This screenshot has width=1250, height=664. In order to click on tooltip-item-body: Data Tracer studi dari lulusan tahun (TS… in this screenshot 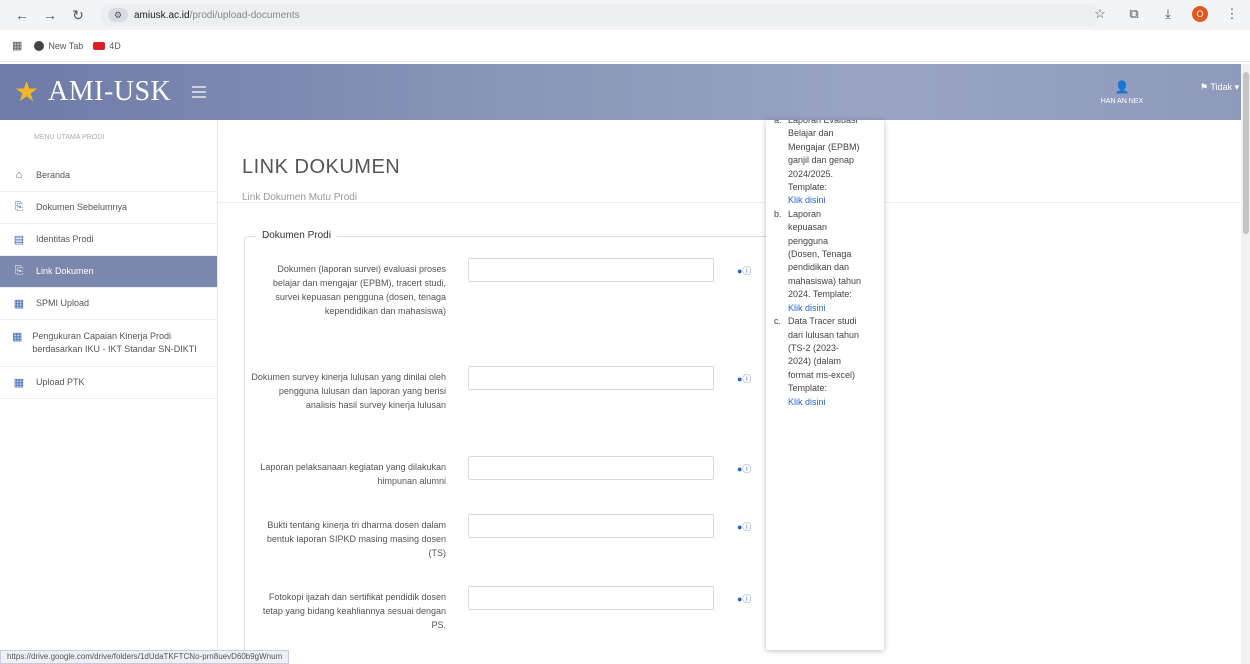, I will do `click(825, 362)`.